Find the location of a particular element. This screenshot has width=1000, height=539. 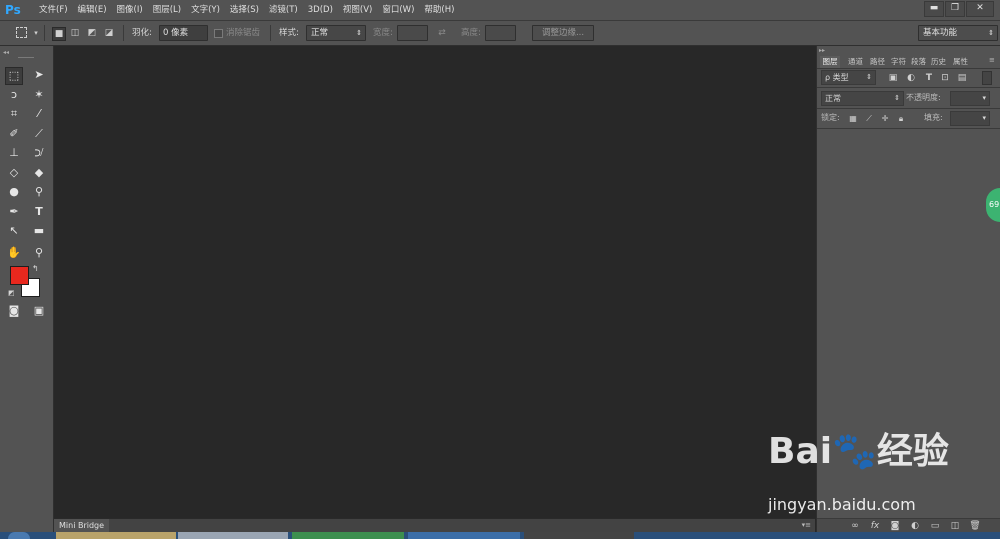

tab-properties: 属性 is located at coordinates (960, 62).